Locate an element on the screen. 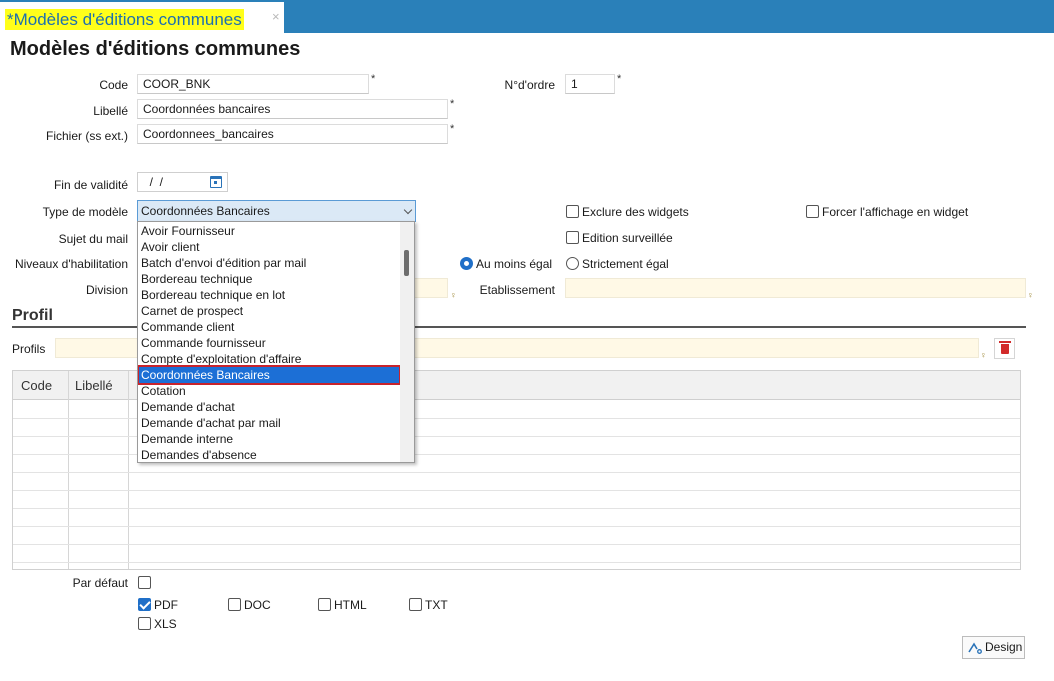  dropdown-option: Demandes d'absence is located at coordinates (269, 454).